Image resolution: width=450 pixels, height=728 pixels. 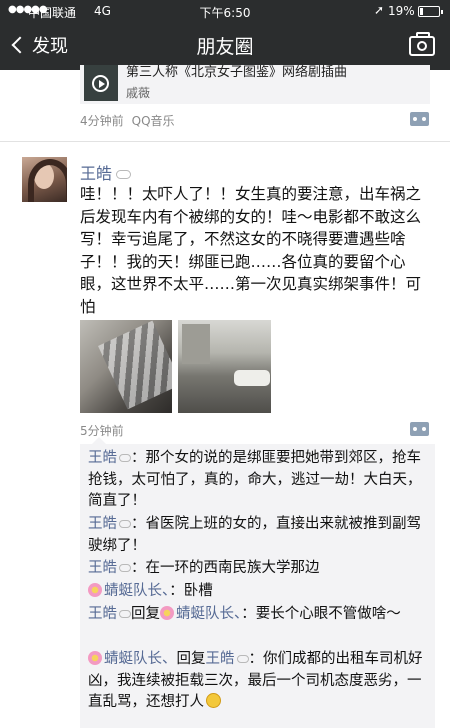 What do you see at coordinates (191, 591) in the screenshot?
I see `comment-text: ：卧槽` at bounding box center [191, 591].